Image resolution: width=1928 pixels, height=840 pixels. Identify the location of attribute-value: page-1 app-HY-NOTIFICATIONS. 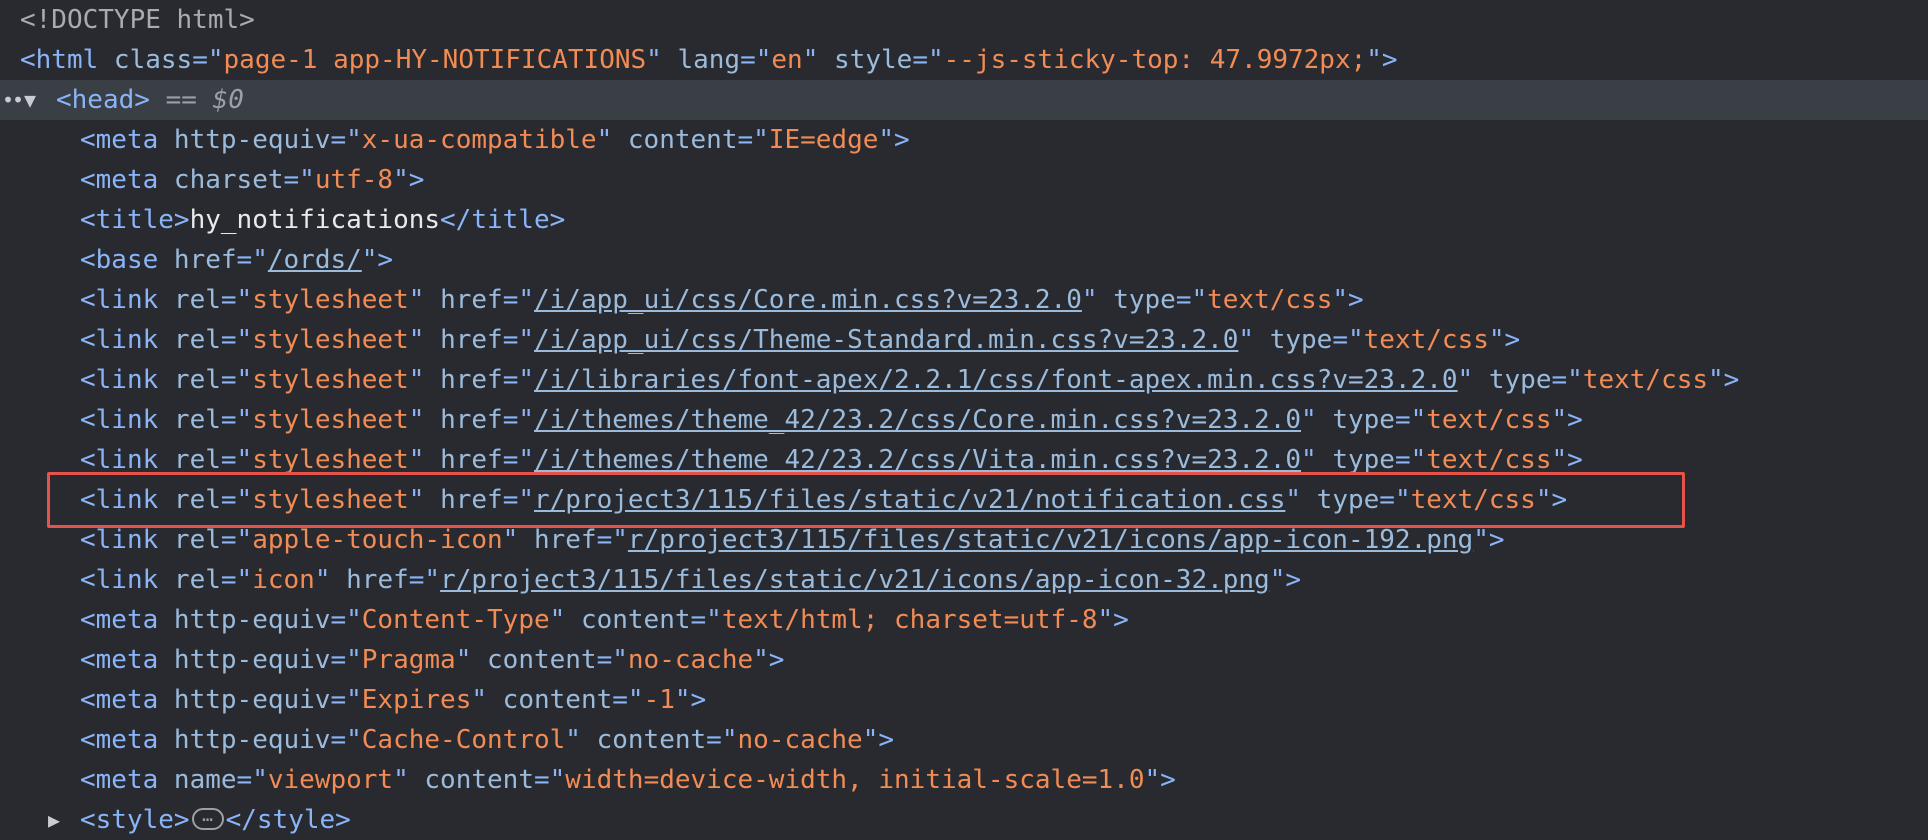
(435, 60).